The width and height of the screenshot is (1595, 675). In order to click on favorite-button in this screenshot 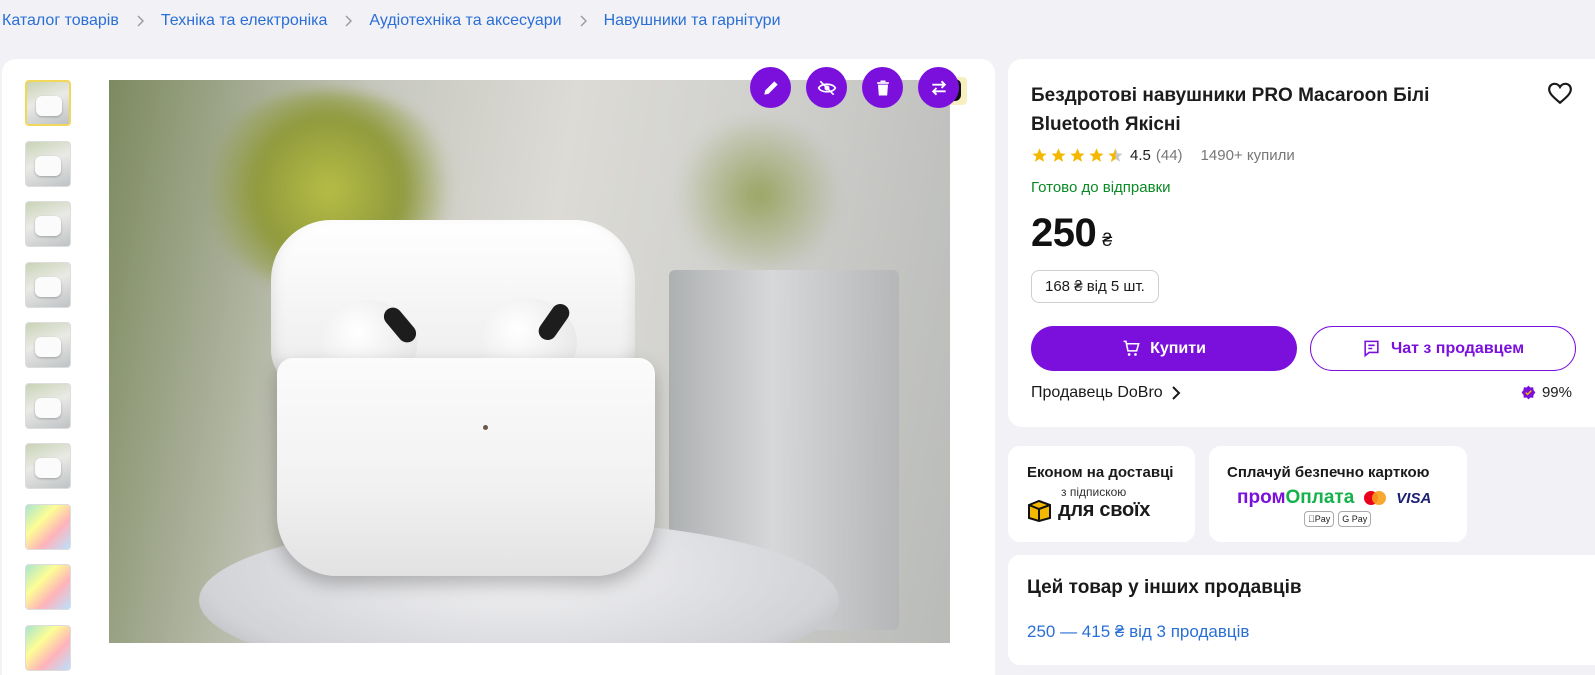, I will do `click(1560, 93)`.